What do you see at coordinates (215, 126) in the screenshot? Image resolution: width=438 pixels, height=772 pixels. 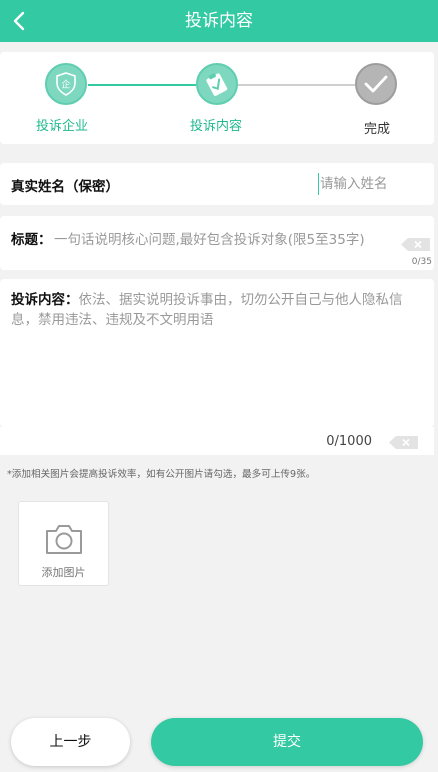 I see `step-label-content: 投诉内容` at bounding box center [215, 126].